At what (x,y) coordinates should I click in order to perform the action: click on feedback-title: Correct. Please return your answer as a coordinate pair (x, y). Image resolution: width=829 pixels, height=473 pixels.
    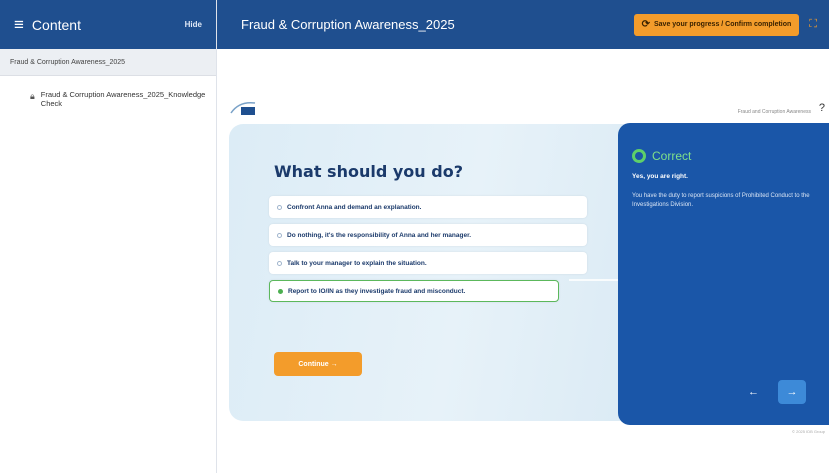
    Looking at the image, I should click on (672, 156).